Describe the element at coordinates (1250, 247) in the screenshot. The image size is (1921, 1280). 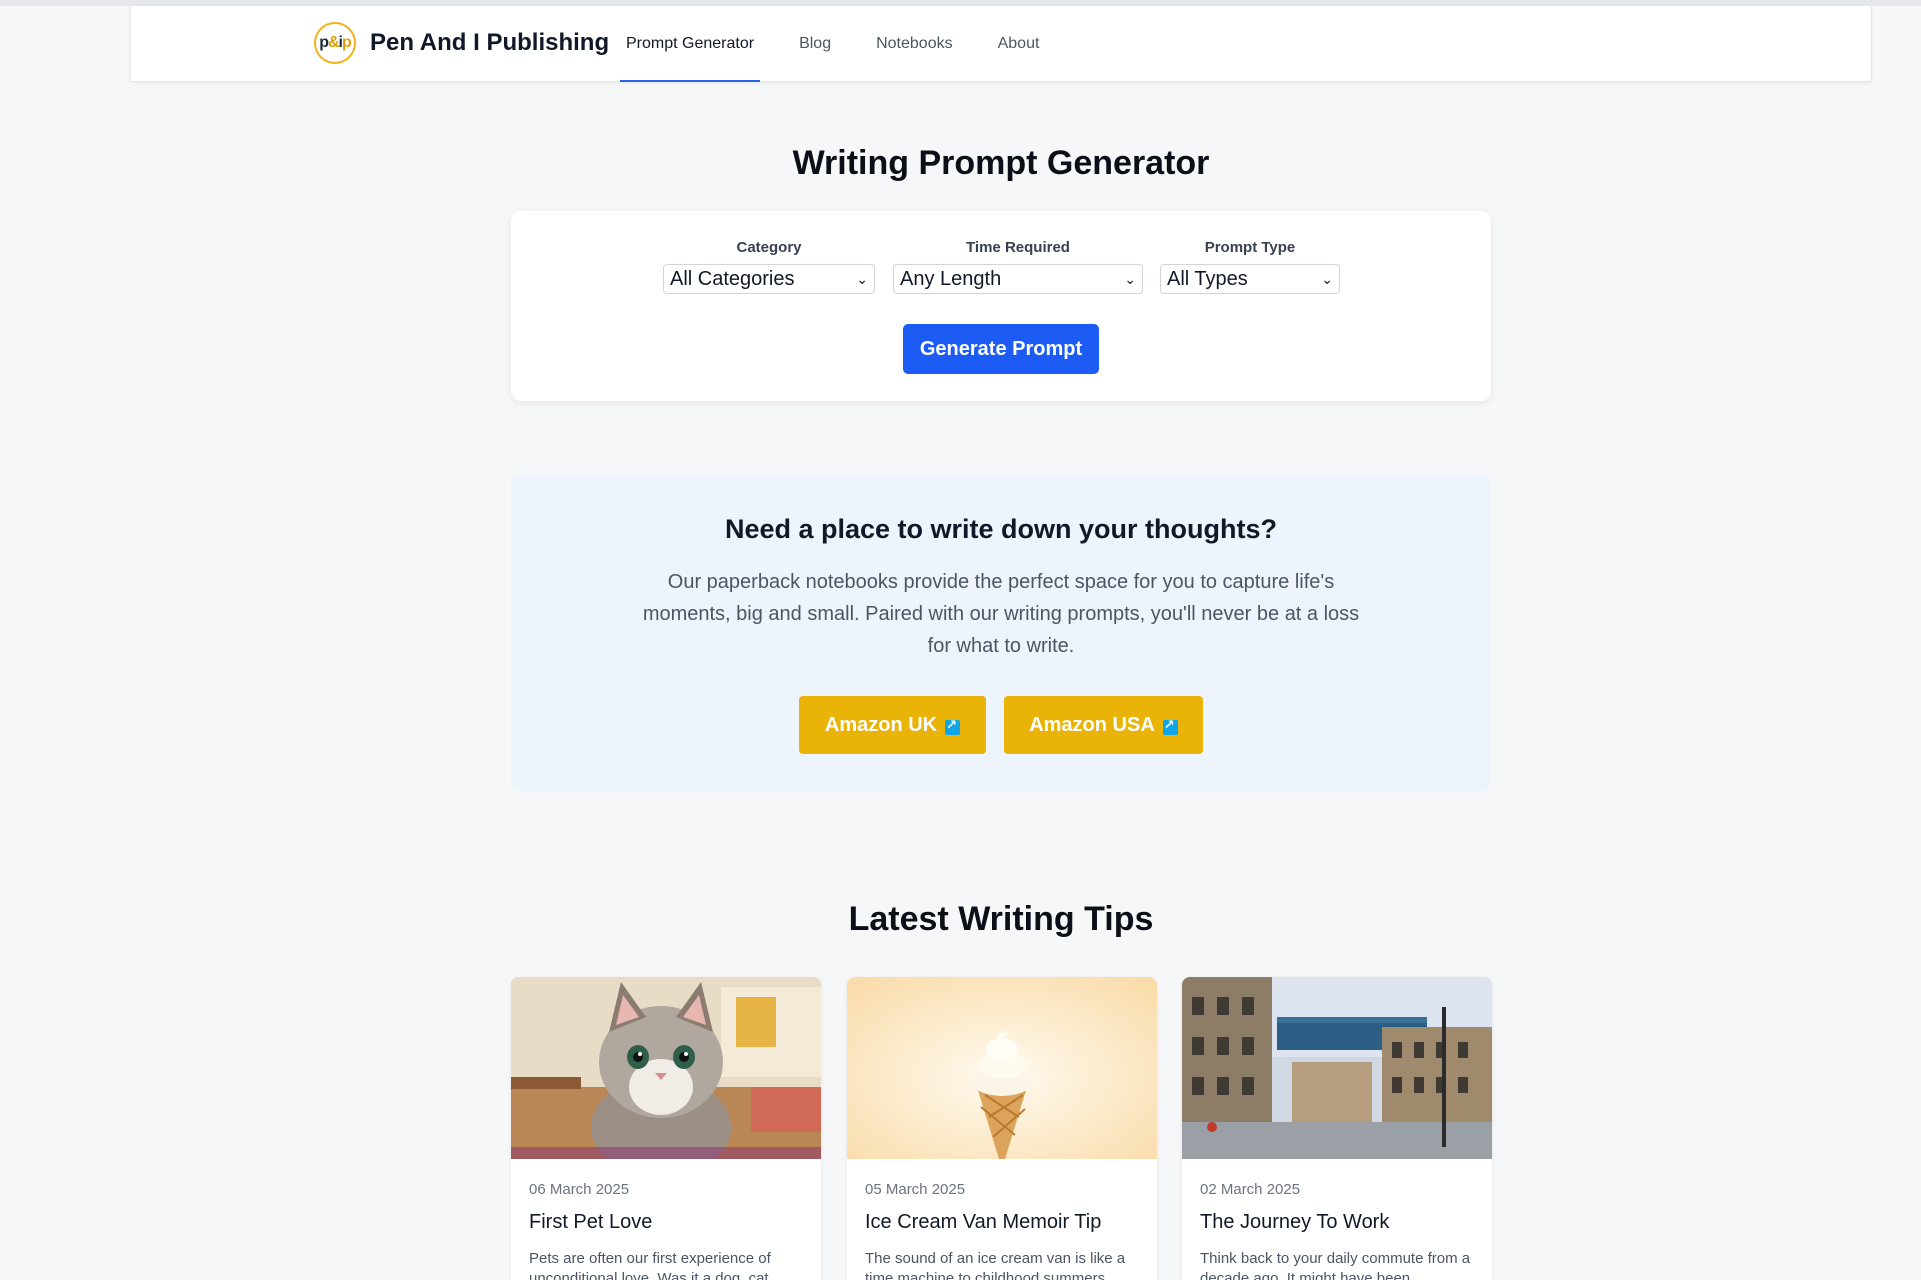
I see `type-label: Prompt Type` at that location.